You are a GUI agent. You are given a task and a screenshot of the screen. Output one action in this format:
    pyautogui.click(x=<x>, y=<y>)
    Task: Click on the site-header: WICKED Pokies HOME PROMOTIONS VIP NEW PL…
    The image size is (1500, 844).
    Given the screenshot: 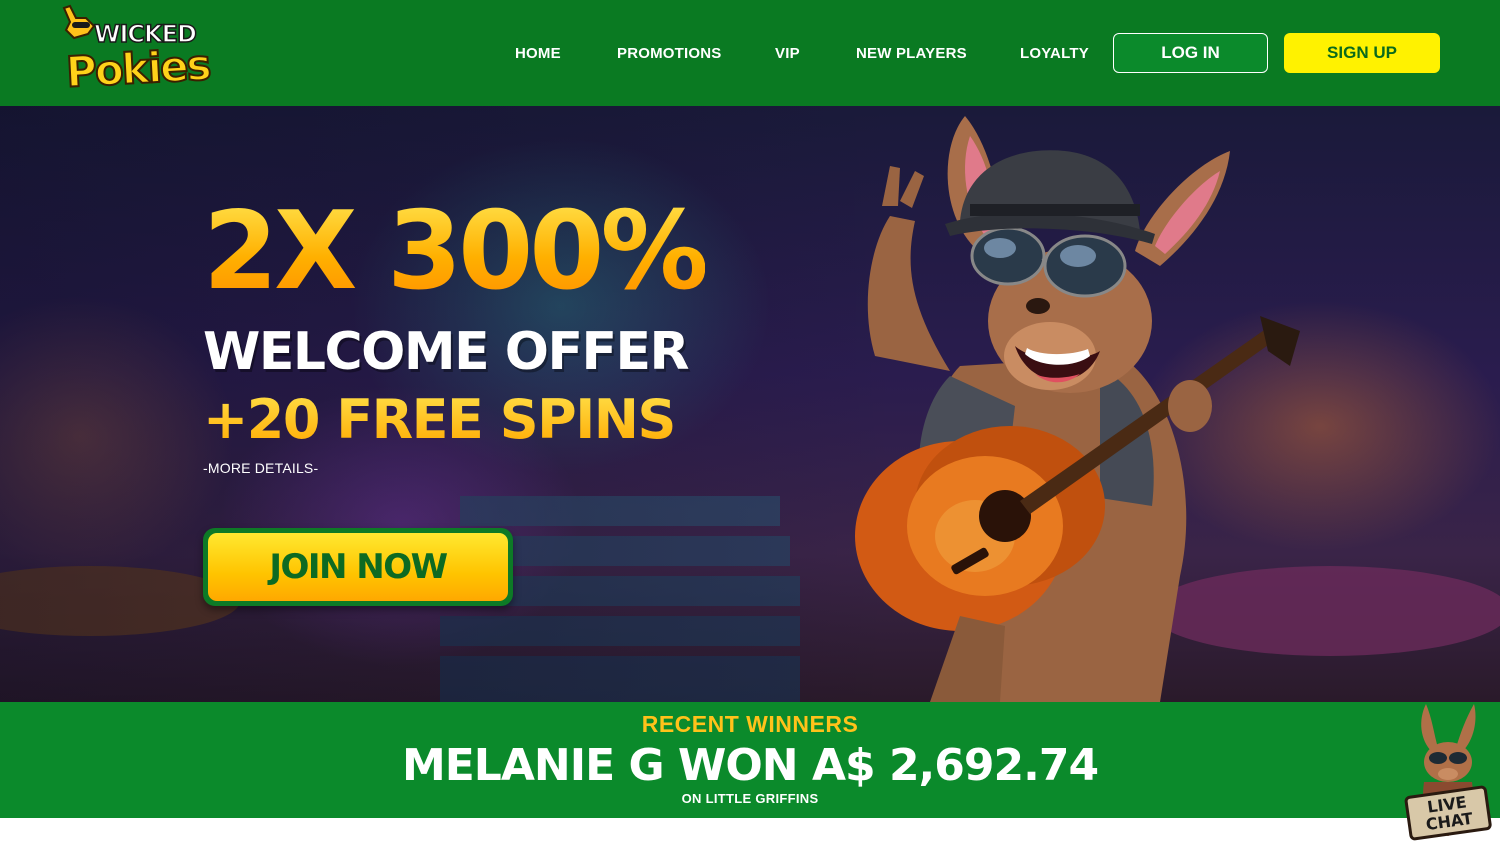 What is the action you would take?
    pyautogui.click(x=750, y=53)
    